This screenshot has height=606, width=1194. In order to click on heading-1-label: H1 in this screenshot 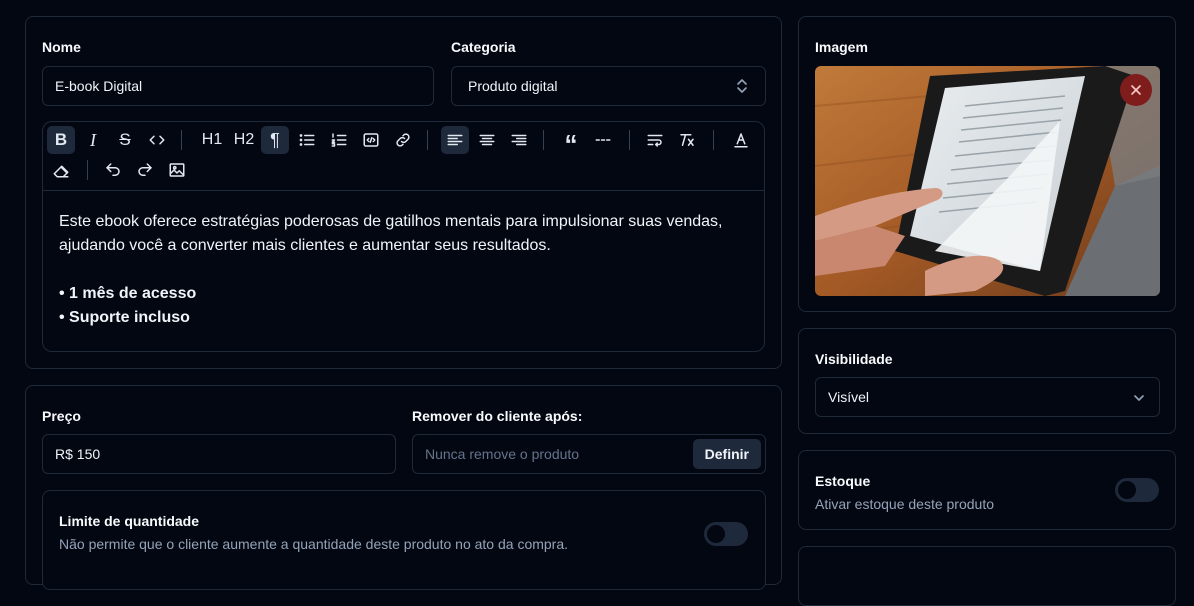, I will do `click(212, 139)`.